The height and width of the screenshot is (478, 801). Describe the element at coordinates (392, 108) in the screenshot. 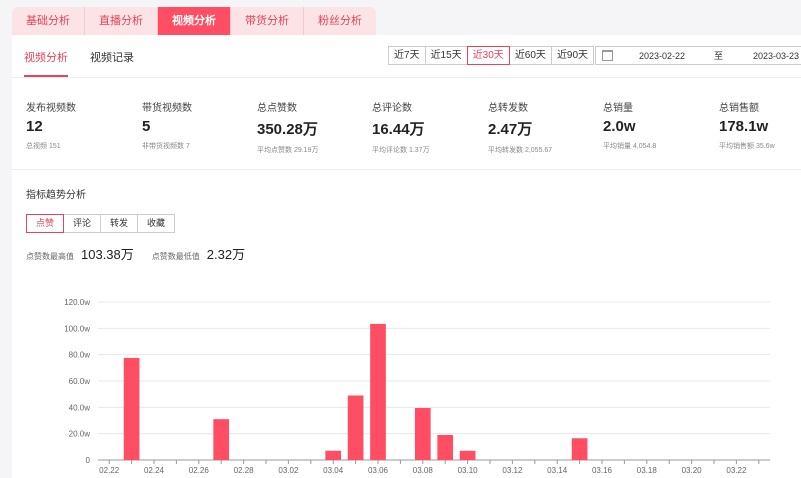

I see `stat-label: 总评论数` at that location.